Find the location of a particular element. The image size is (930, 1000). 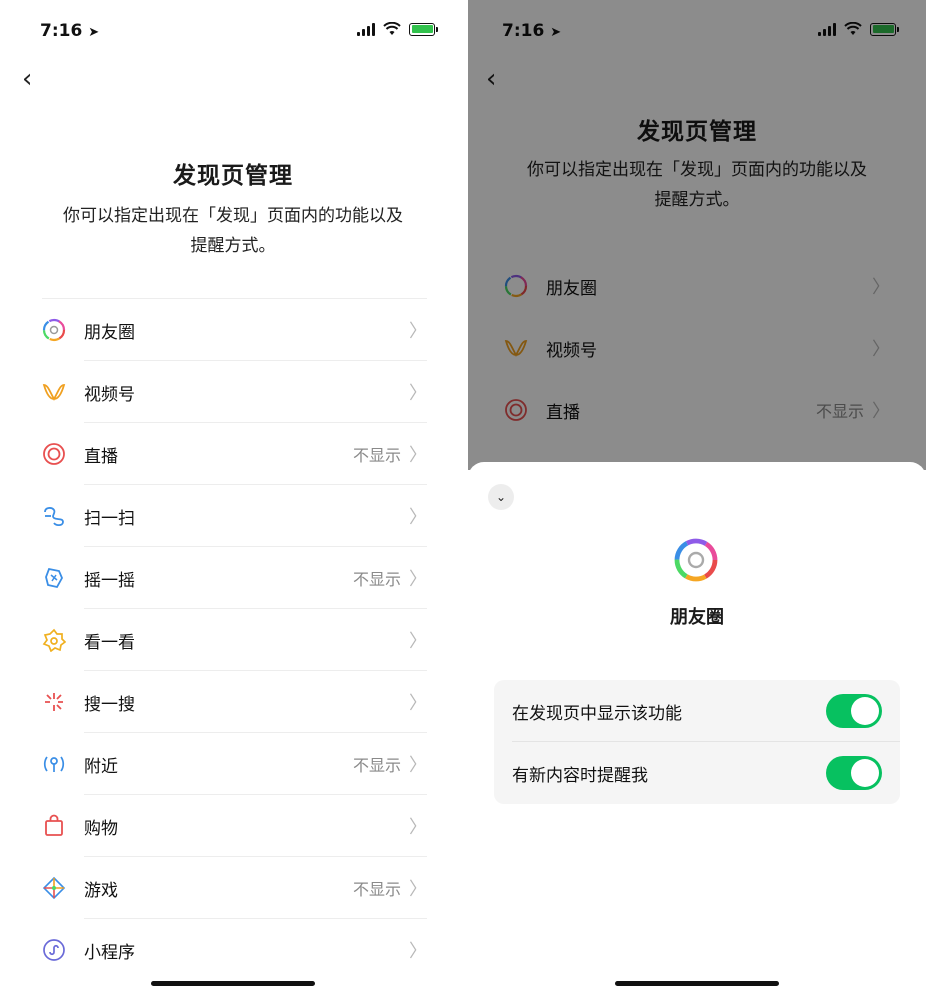

wifi-icon is located at coordinates (392, 28).